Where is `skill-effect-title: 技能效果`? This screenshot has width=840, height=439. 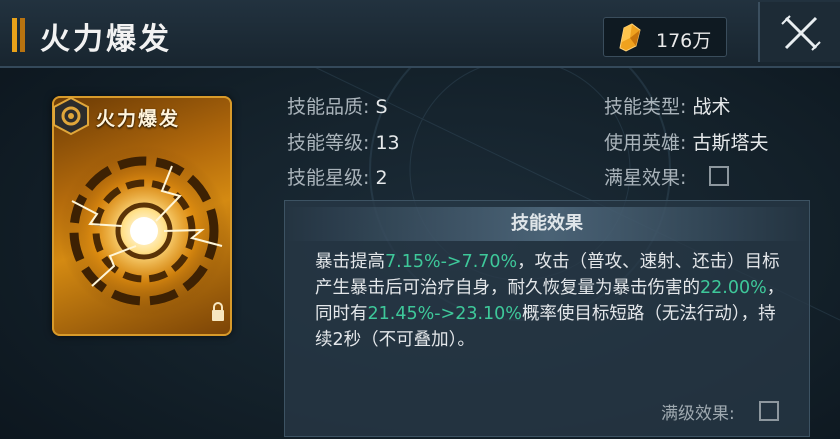
skill-effect-title: 技能效果 is located at coordinates (547, 224).